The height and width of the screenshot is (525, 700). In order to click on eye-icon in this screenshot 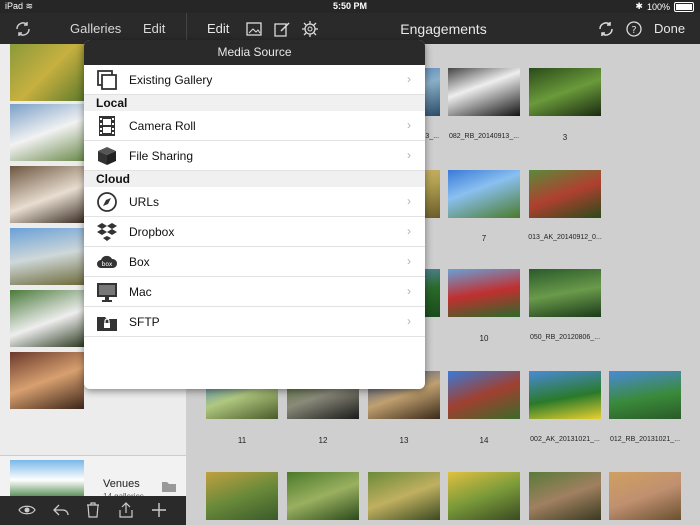, I will do `click(27, 510)`.